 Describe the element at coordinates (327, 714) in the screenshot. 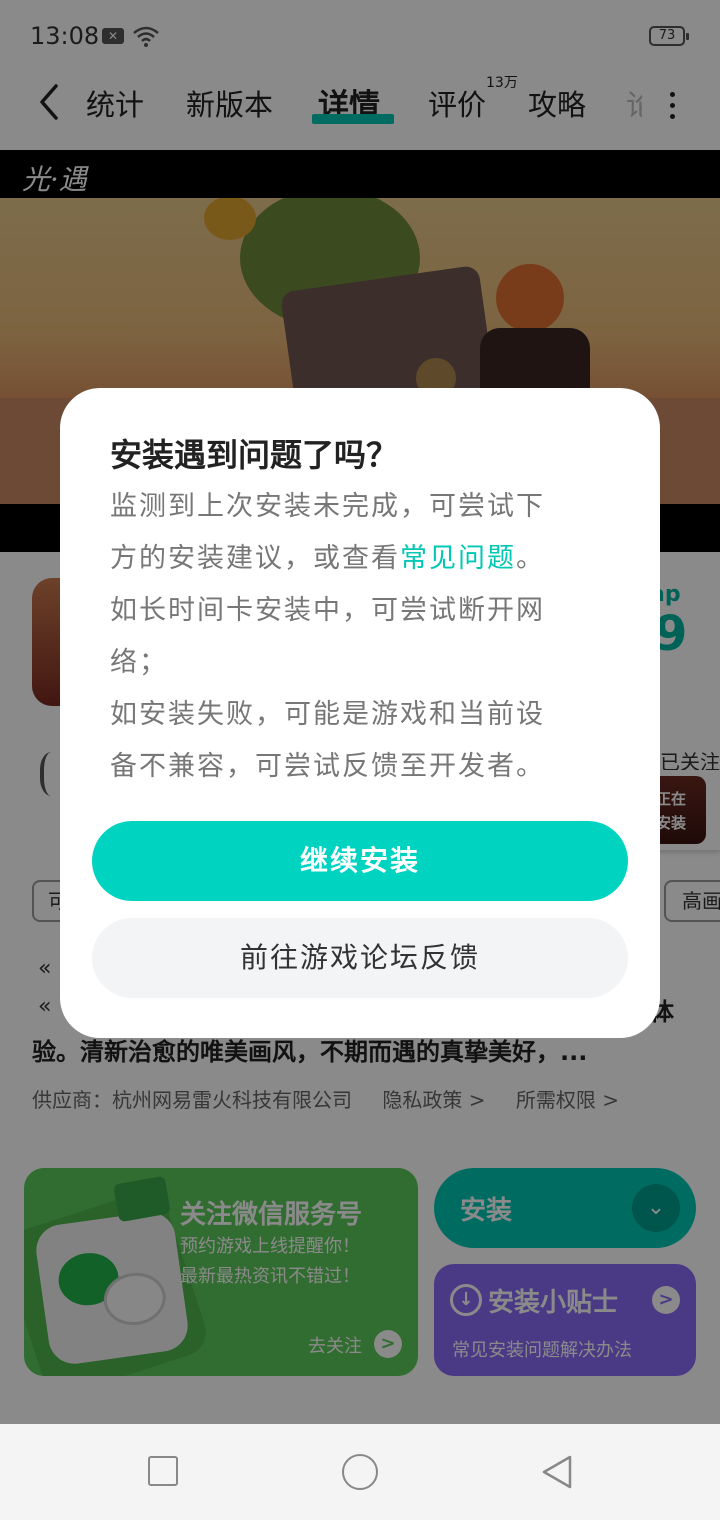

I see `dialog-body-line: 如安装失败，可能是游戏和当前设` at that location.